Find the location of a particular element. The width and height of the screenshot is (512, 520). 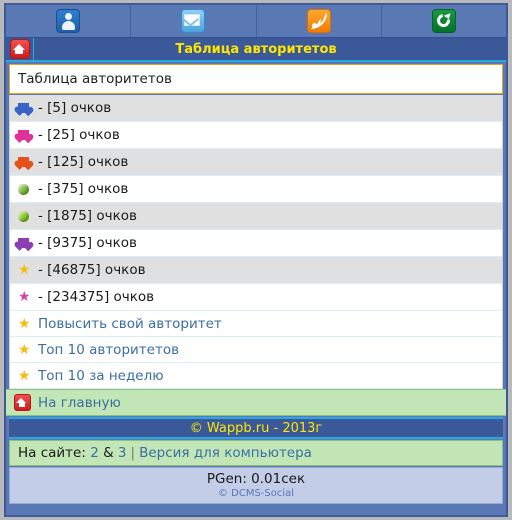

row-label: - [5] очков is located at coordinates (75, 108).